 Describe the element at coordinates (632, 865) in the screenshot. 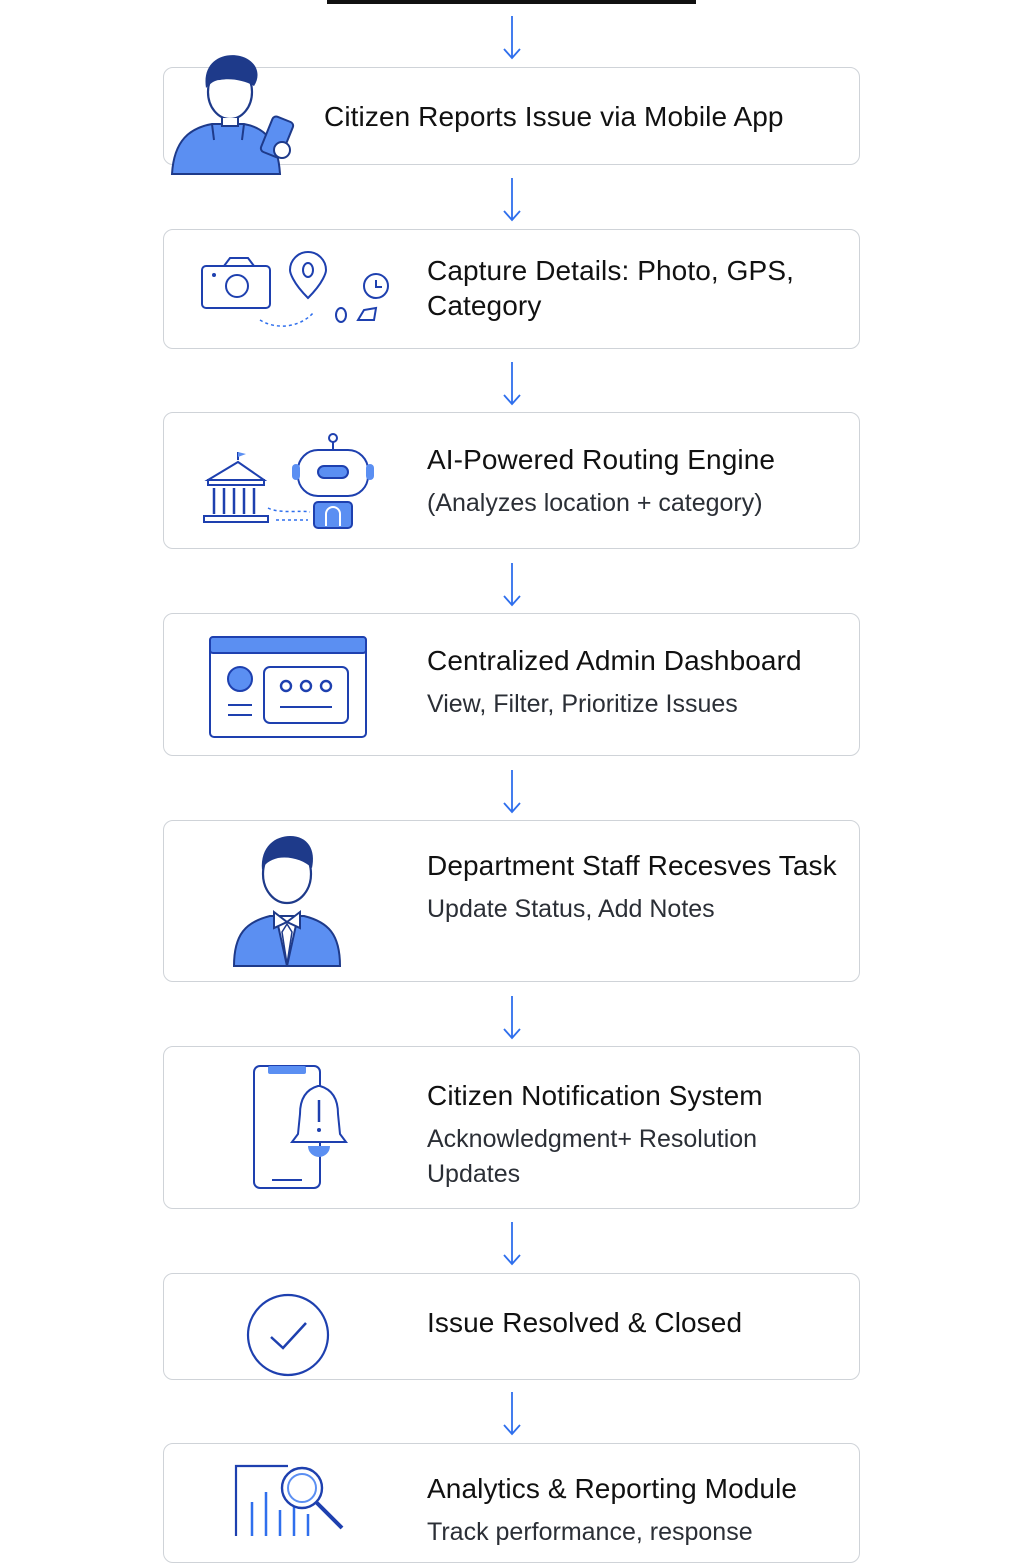

I see `step-title: Department Staff Recesves Task` at that location.